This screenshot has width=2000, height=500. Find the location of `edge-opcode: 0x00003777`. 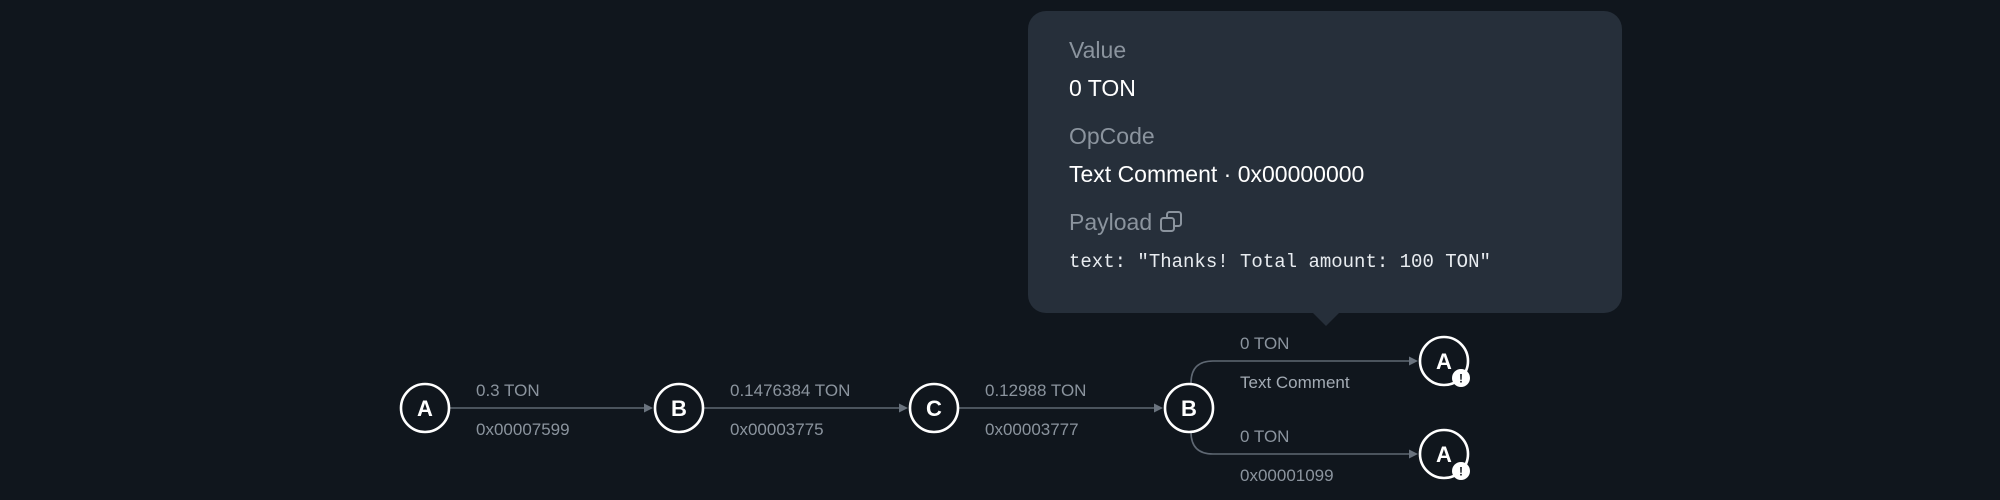

edge-opcode: 0x00003777 is located at coordinates (1032, 429).